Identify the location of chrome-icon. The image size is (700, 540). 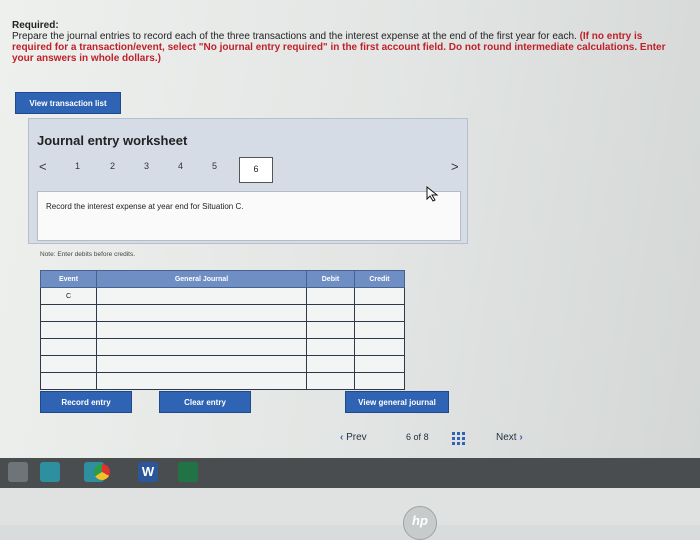
(102, 472).